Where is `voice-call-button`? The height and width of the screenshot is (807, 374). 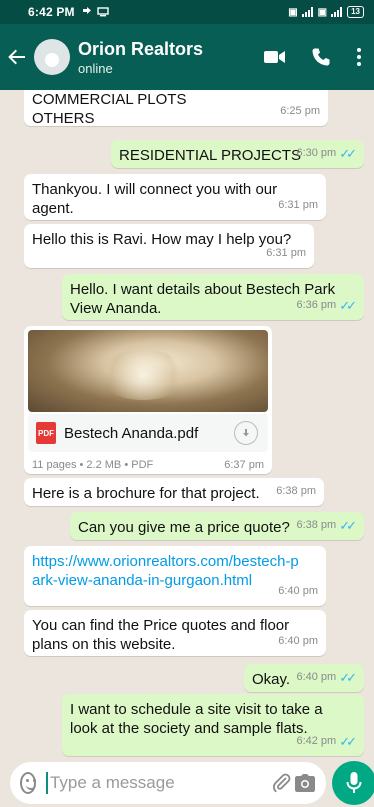 voice-call-button is located at coordinates (321, 57).